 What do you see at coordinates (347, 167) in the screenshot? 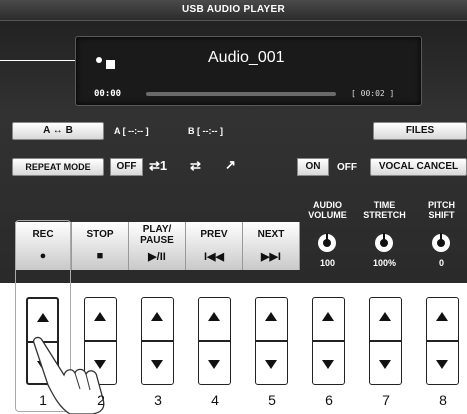
I see `vocal-cancel-off-option: OFF` at bounding box center [347, 167].